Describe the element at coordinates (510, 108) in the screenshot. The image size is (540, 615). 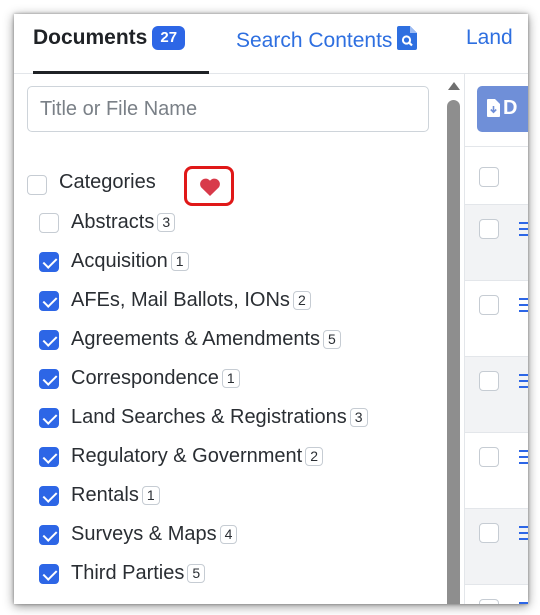
I see `download-button-label: D` at that location.